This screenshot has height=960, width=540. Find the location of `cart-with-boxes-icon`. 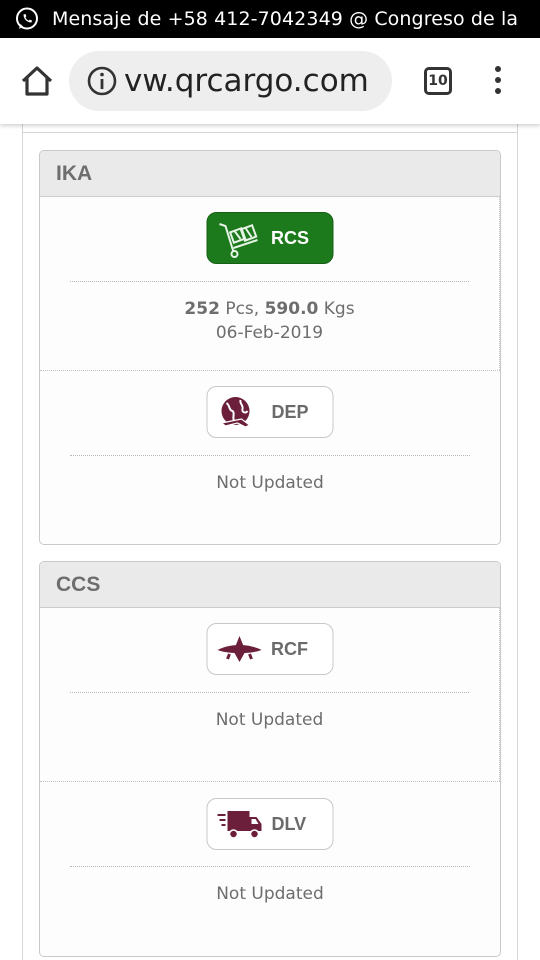

cart-with-boxes-icon is located at coordinates (238, 240).